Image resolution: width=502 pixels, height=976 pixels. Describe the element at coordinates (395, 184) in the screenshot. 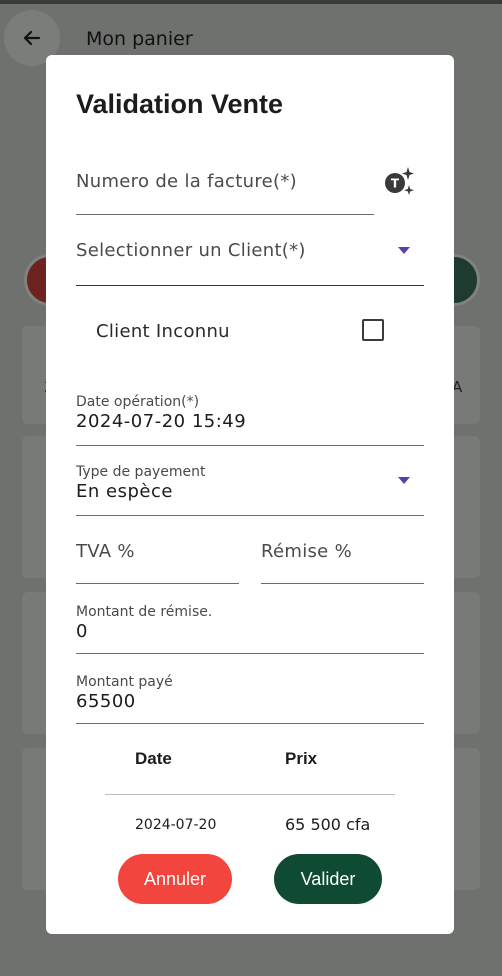

I see `svg-text: T` at that location.